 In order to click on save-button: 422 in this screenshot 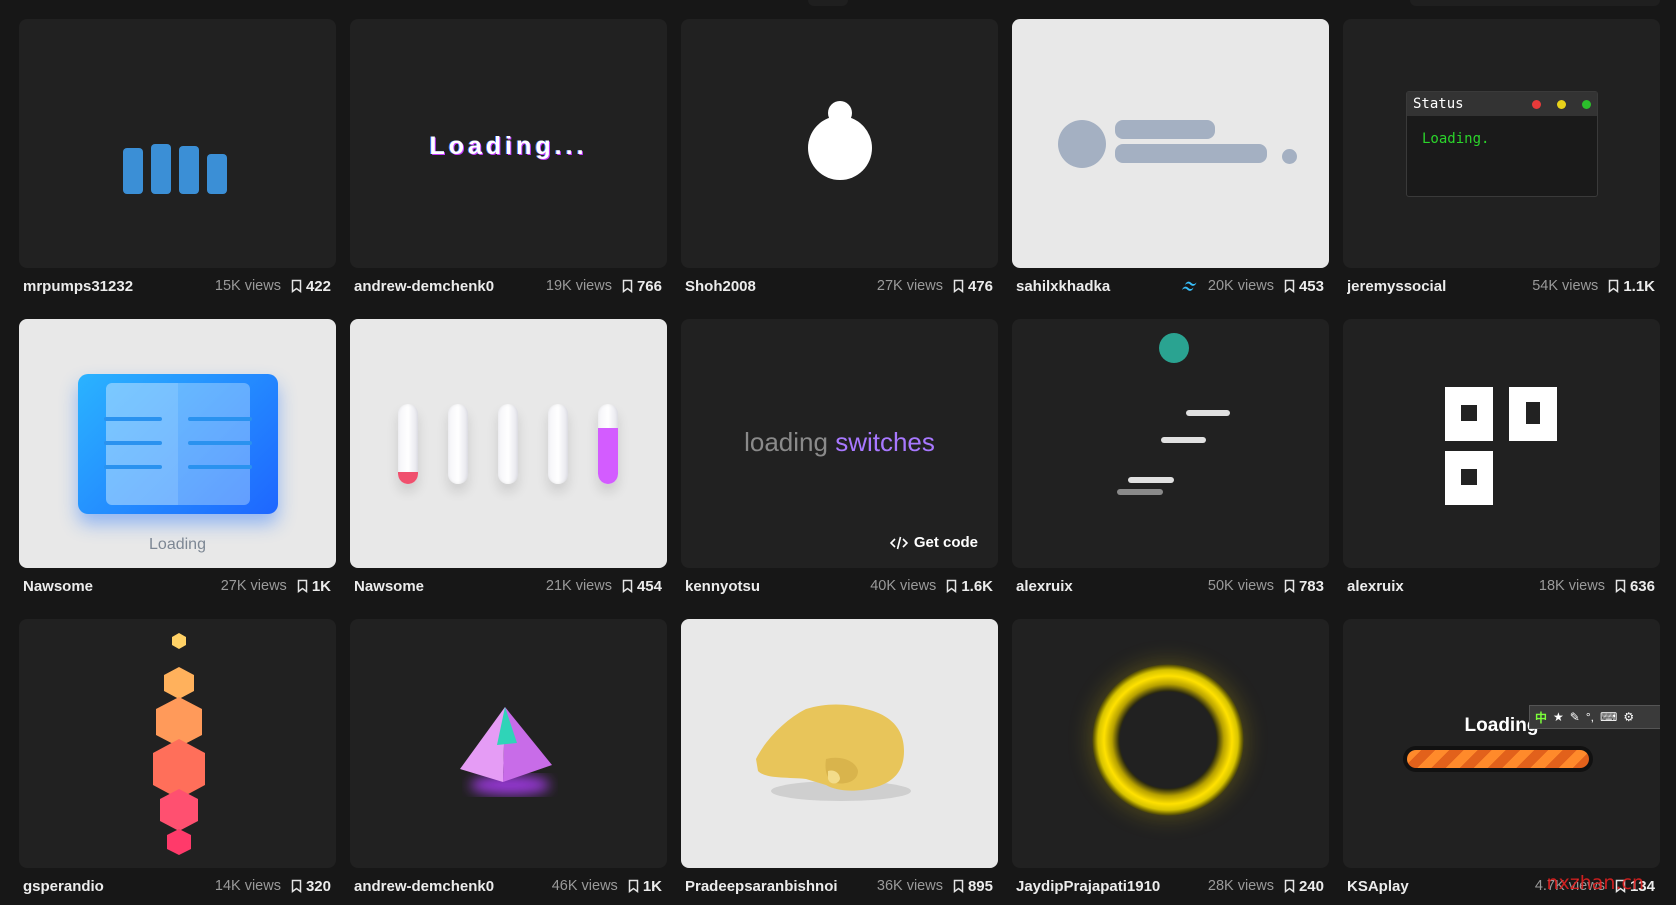, I will do `click(311, 286)`.